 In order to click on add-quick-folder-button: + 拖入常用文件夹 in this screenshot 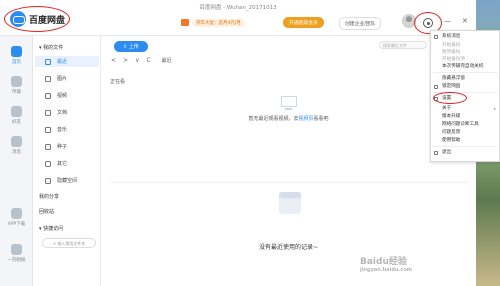, I will do `click(69, 243)`.